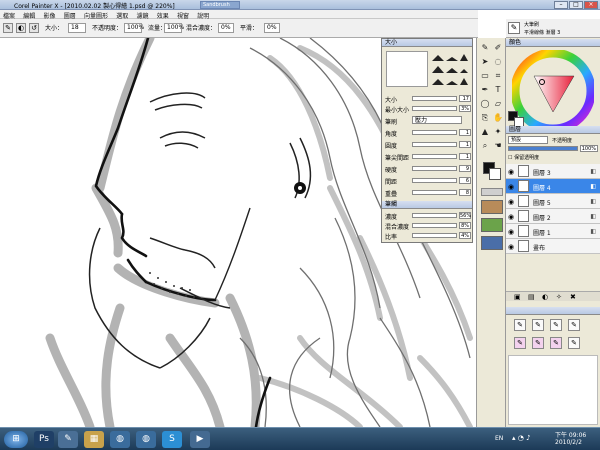  Describe the element at coordinates (553, 186) in the screenshot. I see `layer-row-selected: ◉ 圖層 4 ◧` at that location.